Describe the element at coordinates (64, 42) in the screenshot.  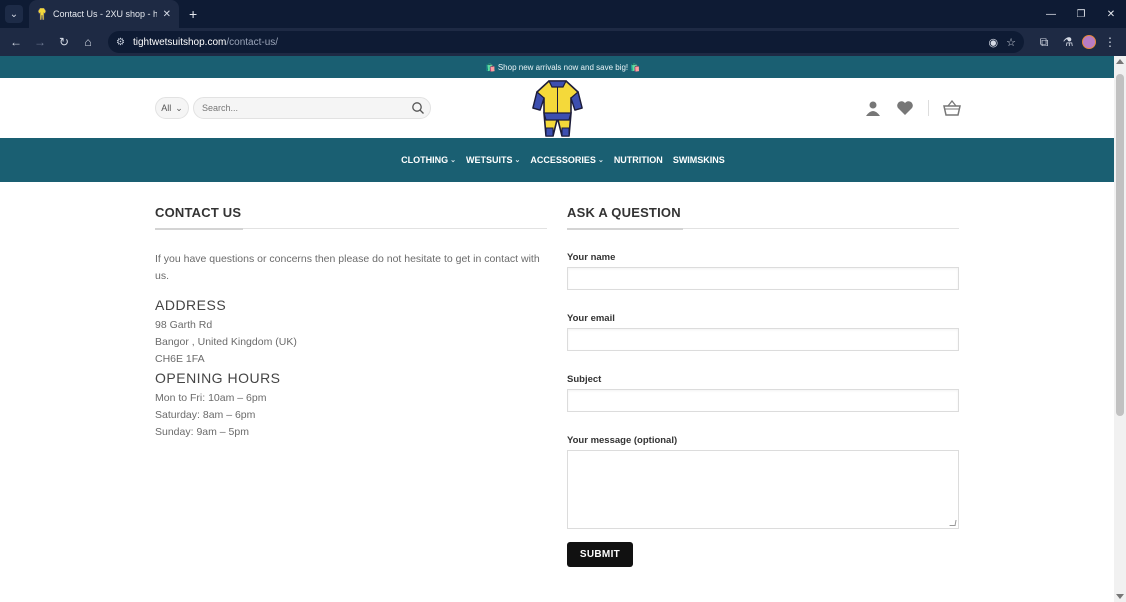
I see `reload-icon: ↻` at that location.